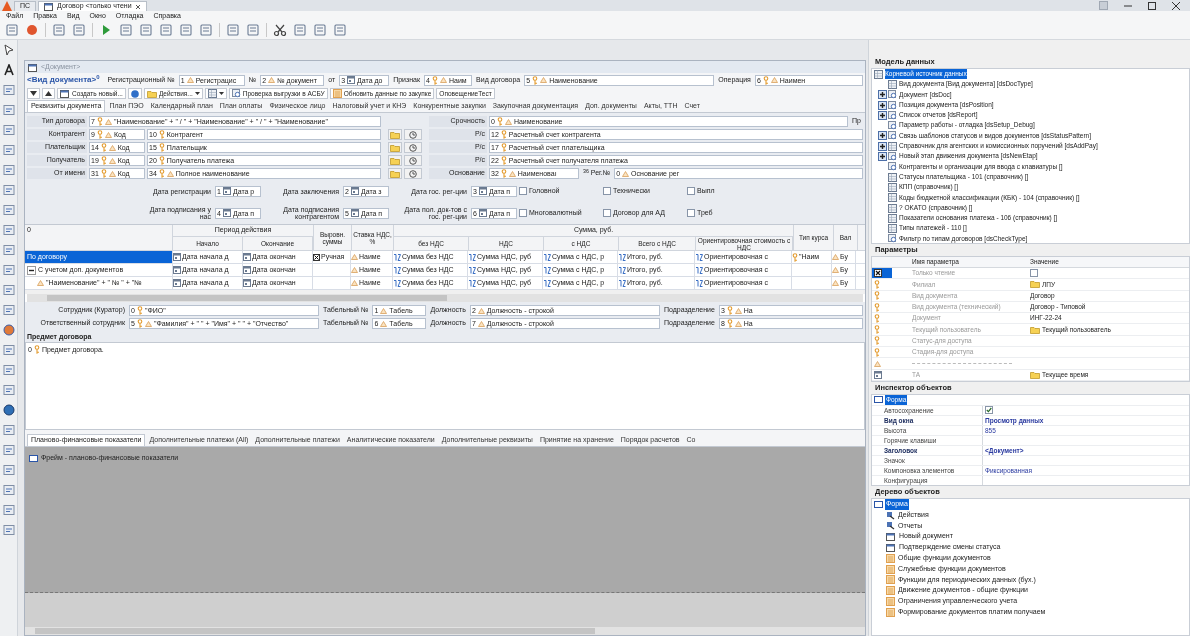 The width and height of the screenshot is (1190, 636). I want to click on collapse-icon, so click(31, 270).